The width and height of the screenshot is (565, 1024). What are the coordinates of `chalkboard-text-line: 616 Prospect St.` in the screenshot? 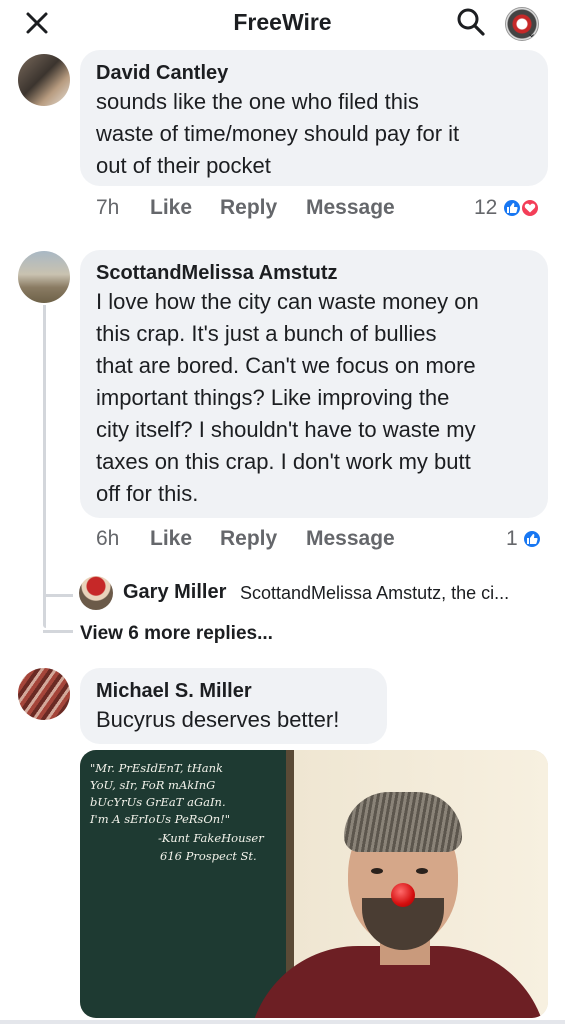 It's located at (208, 856).